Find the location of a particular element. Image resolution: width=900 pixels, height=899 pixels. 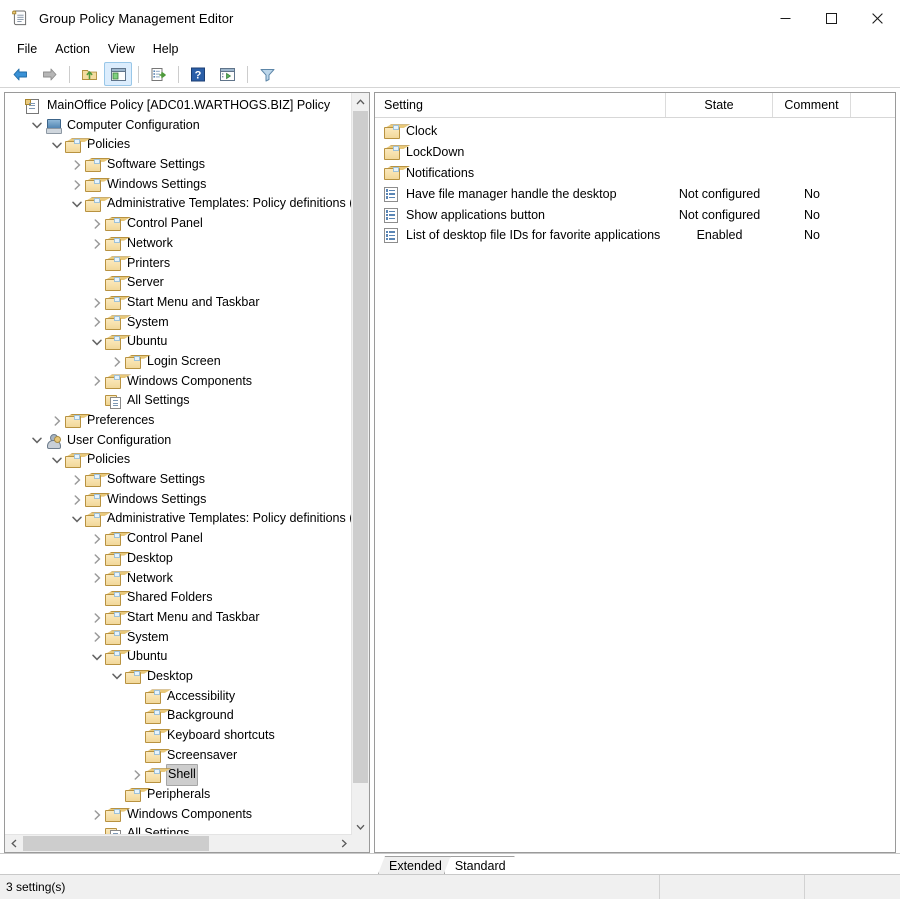

tree-hscroll-thumb is located at coordinates (116, 843).